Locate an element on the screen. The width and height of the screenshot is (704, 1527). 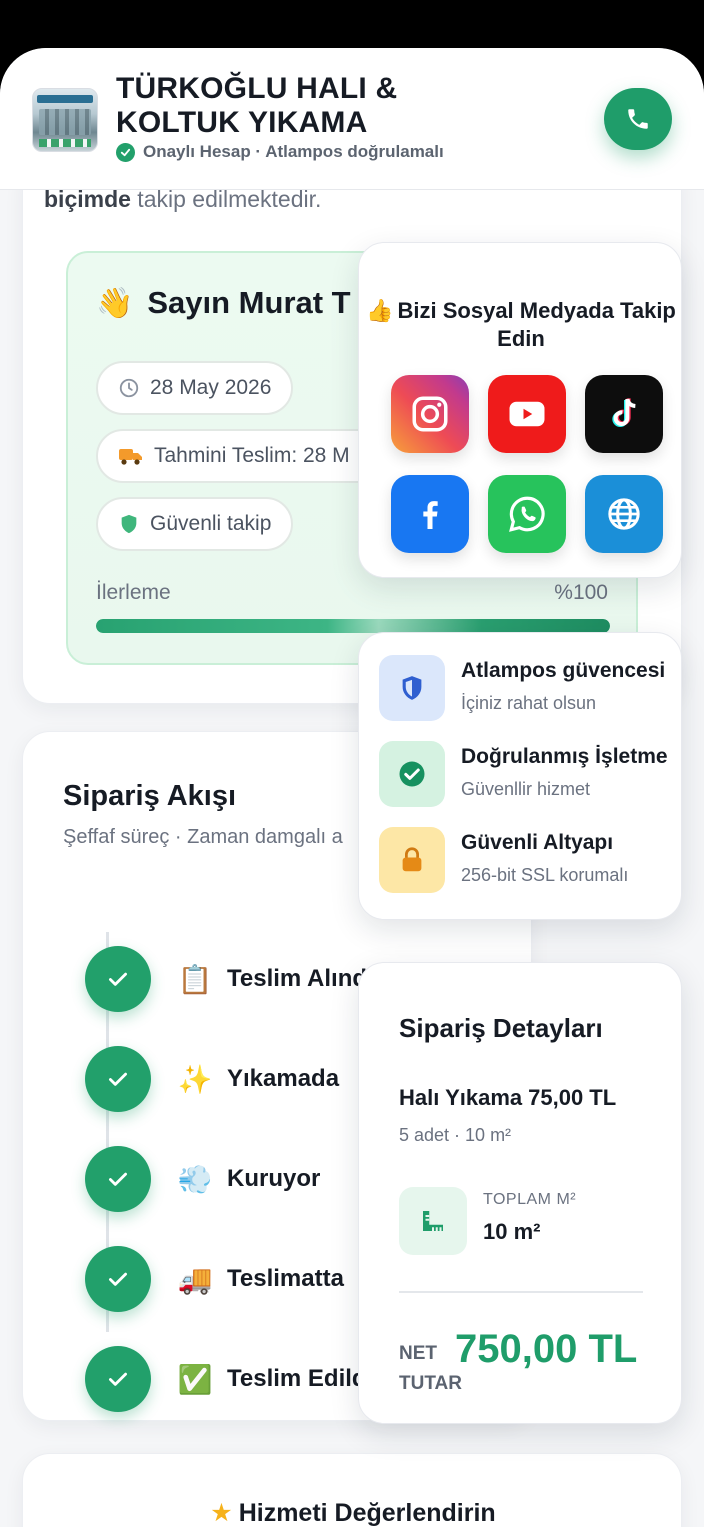
rating-card: ★ Hizmeti Değerlendirin is located at coordinates (352, 1490).